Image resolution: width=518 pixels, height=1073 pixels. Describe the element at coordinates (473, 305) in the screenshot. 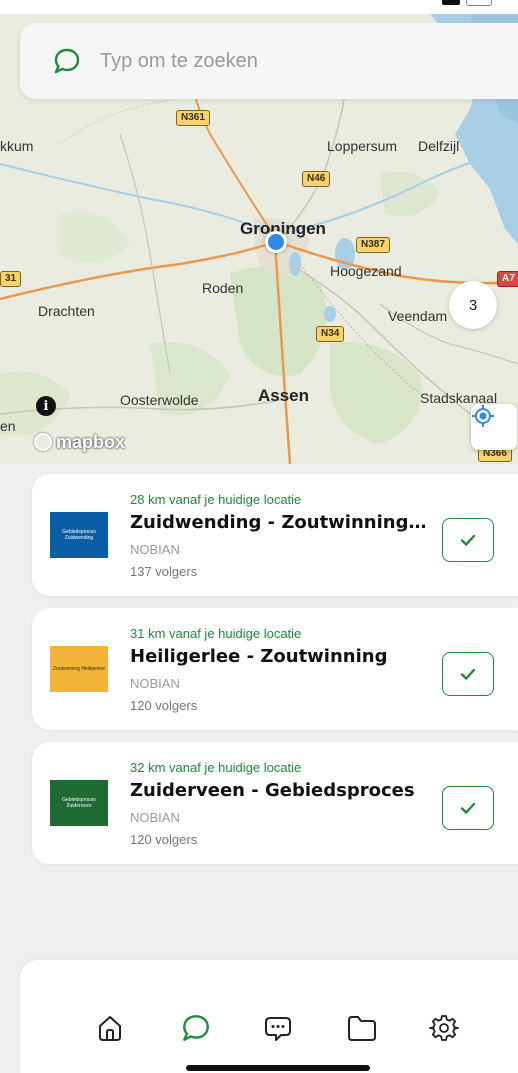

I see `map-cluster-marker: 3` at that location.